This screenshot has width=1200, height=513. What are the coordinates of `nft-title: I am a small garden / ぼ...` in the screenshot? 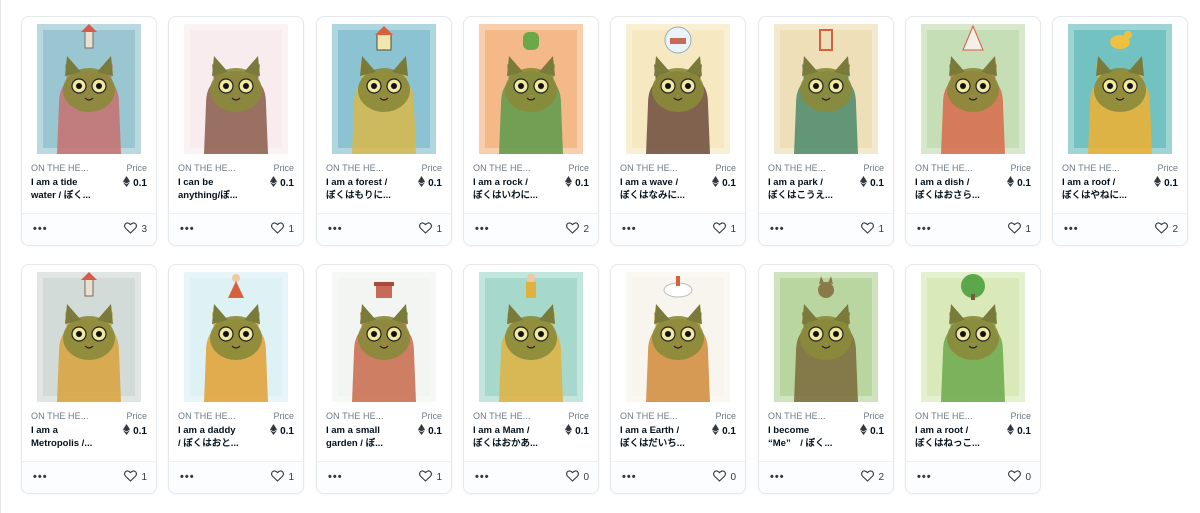 It's located at (368, 437).